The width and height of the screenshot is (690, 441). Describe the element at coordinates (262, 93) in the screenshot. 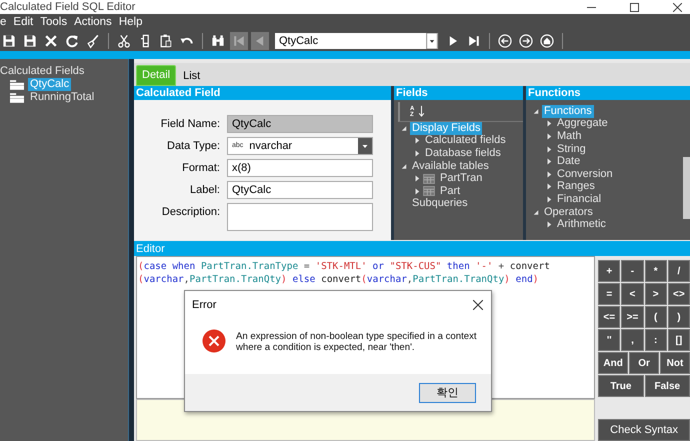

I see `panel-header: Calculated Field` at that location.